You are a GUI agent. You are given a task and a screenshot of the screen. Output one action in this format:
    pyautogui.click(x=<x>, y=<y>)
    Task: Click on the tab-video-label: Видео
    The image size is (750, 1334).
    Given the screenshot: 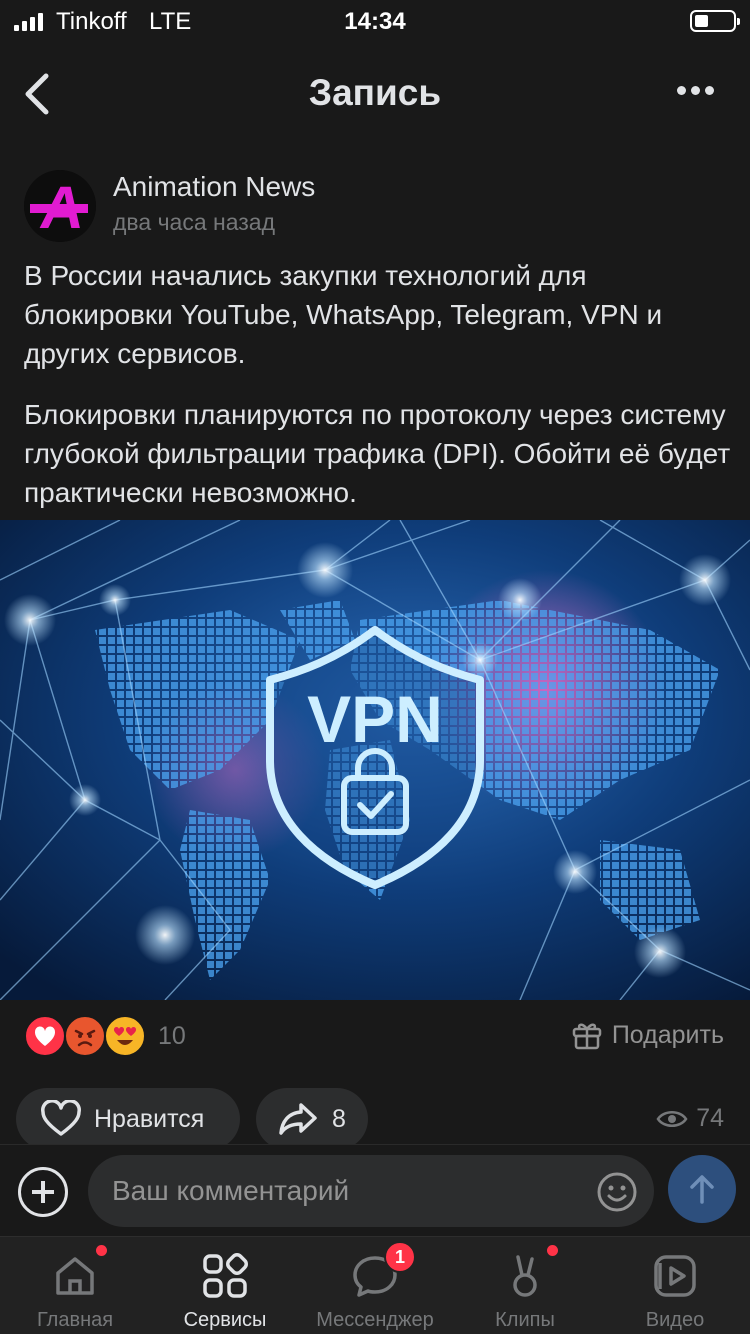 What is the action you would take?
    pyautogui.click(x=675, y=1320)
    